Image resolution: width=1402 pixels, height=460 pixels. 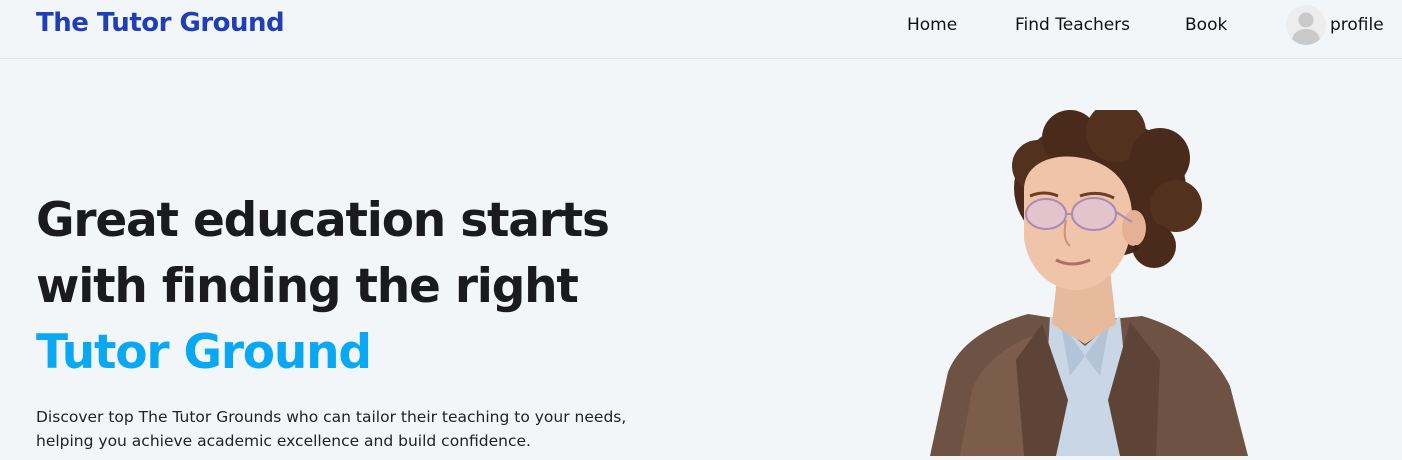 I want to click on nav-link-find-teachers: Find Teachers, so click(x=1072, y=25).